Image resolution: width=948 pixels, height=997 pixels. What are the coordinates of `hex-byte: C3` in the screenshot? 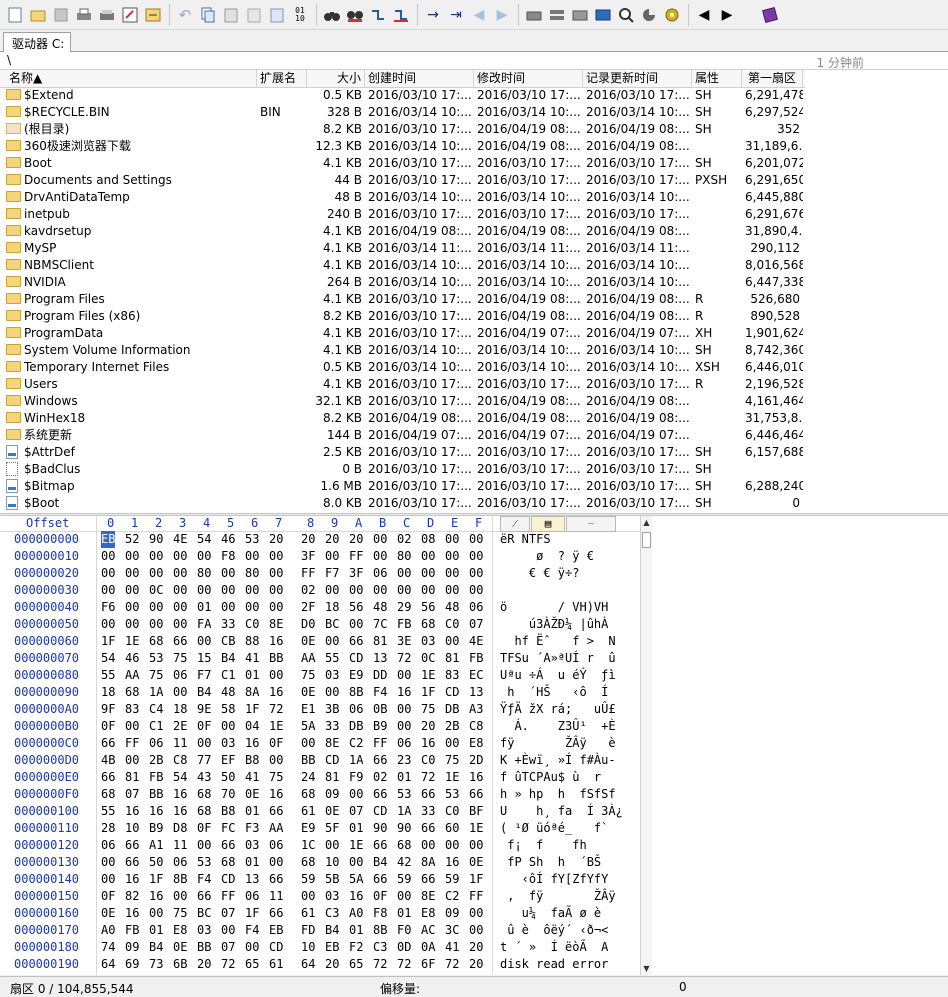 It's located at (332, 913).